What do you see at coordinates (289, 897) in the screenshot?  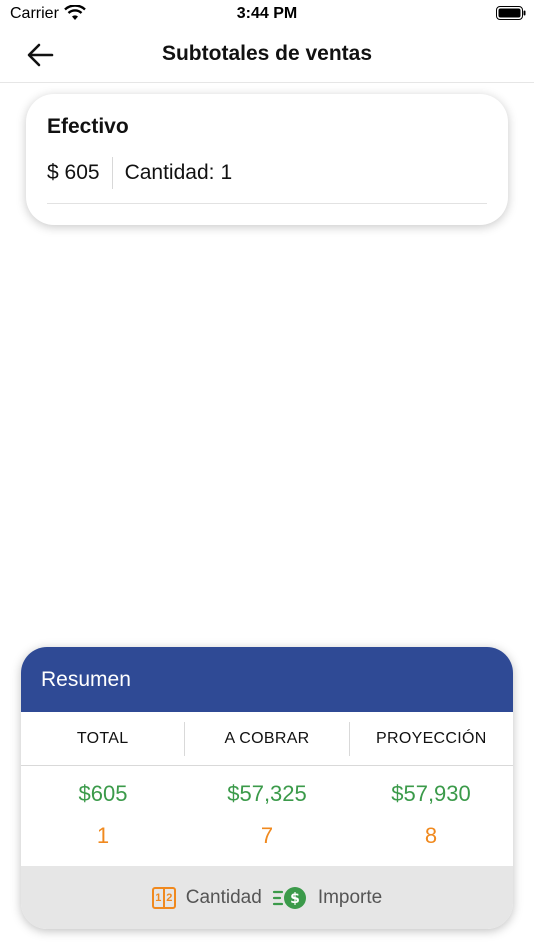 I see `money-icon: $` at bounding box center [289, 897].